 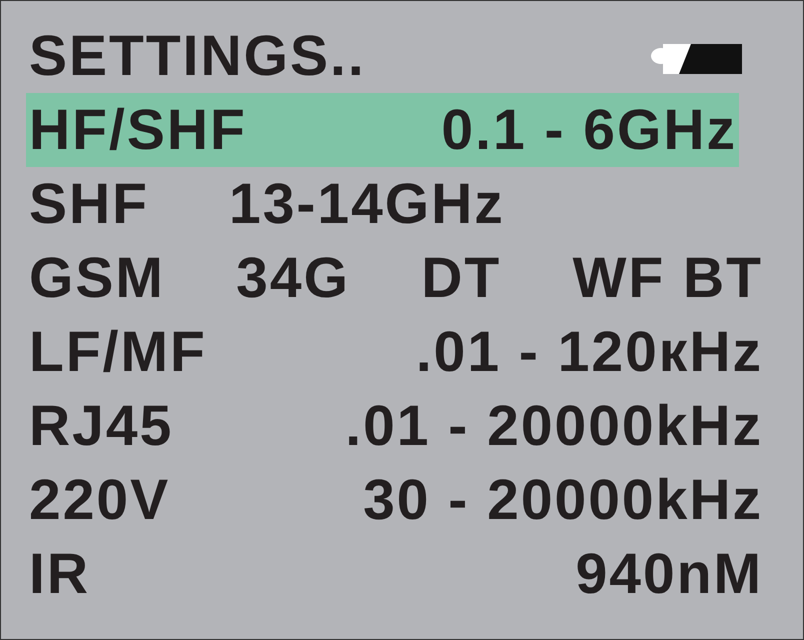 I want to click on row-label: 220V, so click(x=99, y=500).